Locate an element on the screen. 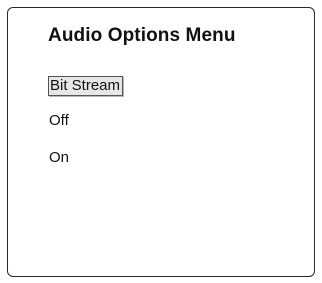 The image size is (322, 283). menu-title: Audio Options Menu is located at coordinates (142, 35).